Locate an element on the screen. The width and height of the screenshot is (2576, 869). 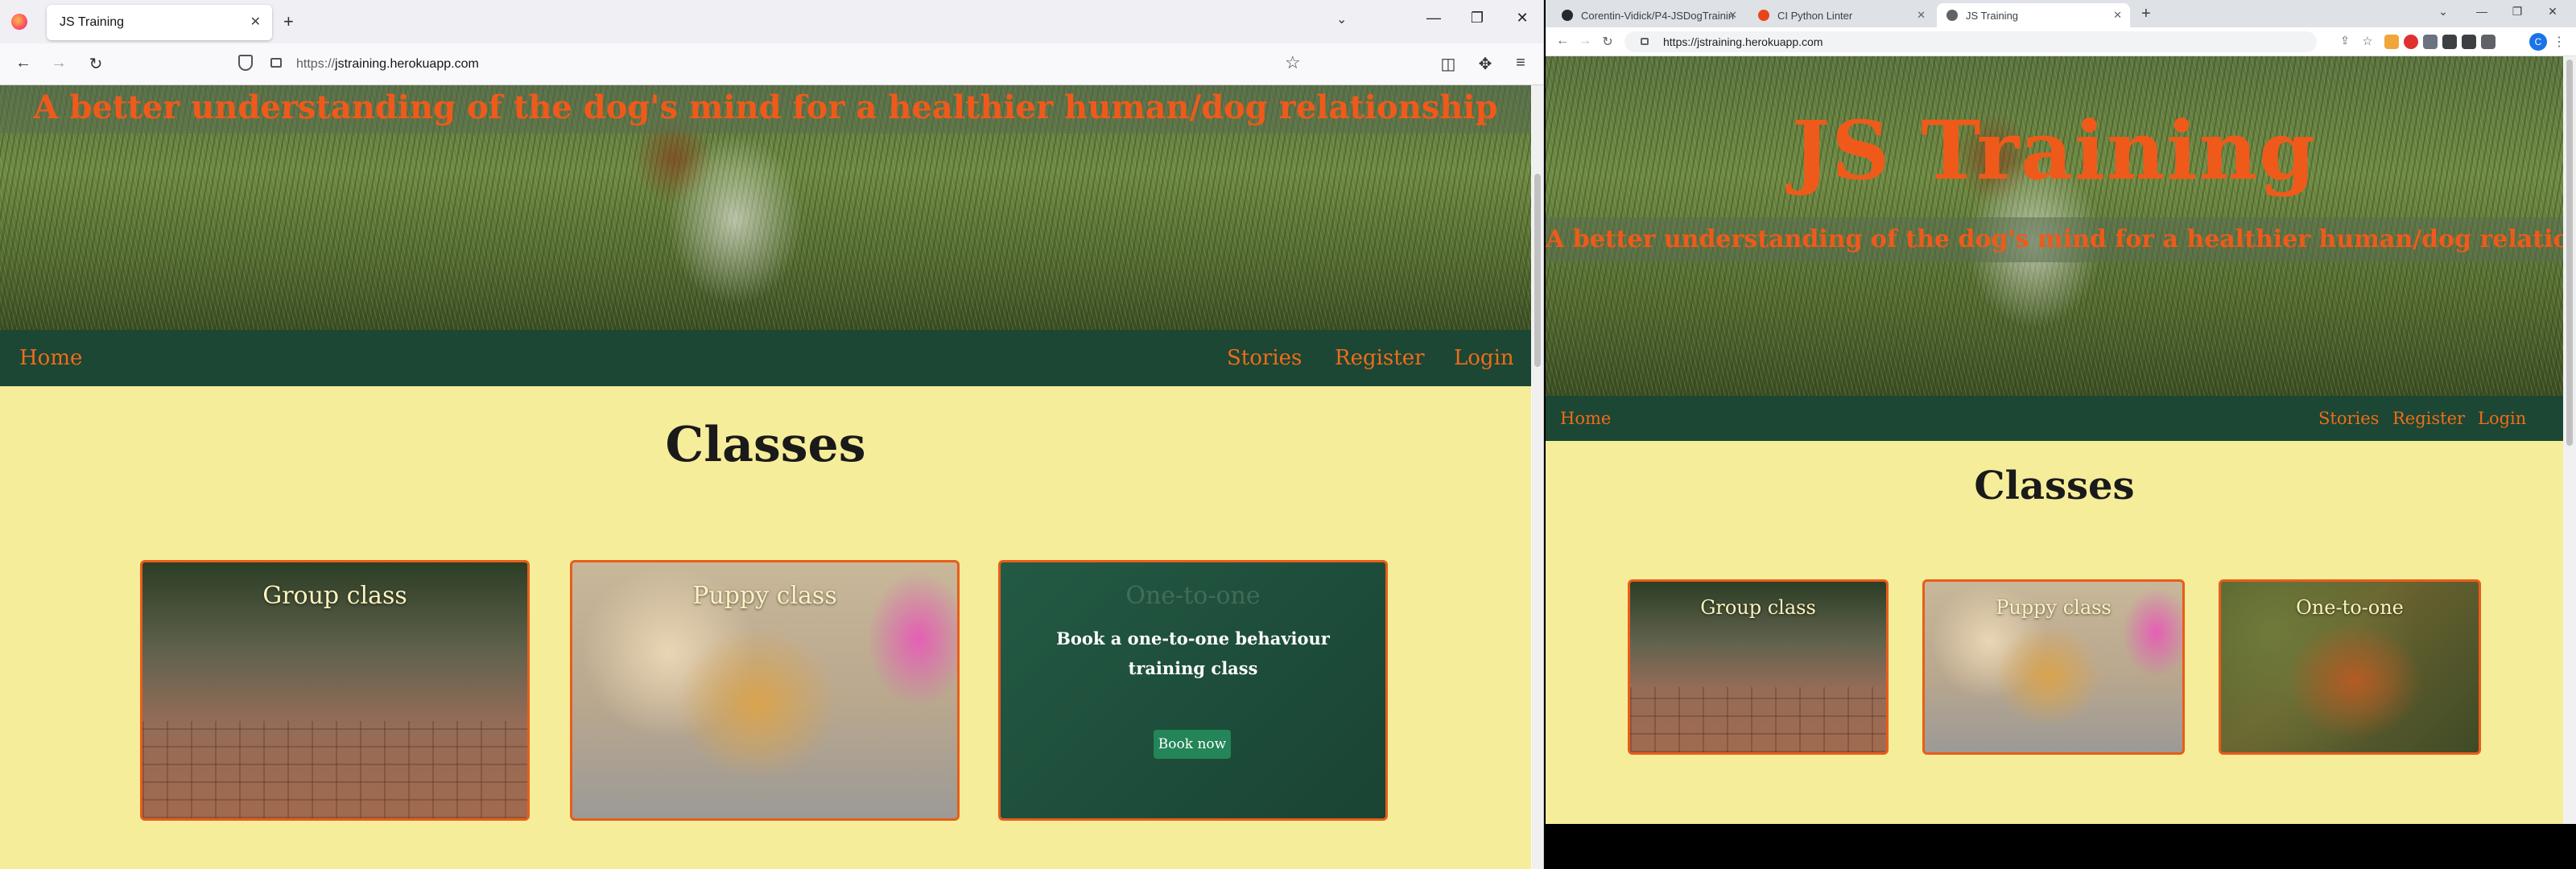
globe-icon is located at coordinates (1952, 15).